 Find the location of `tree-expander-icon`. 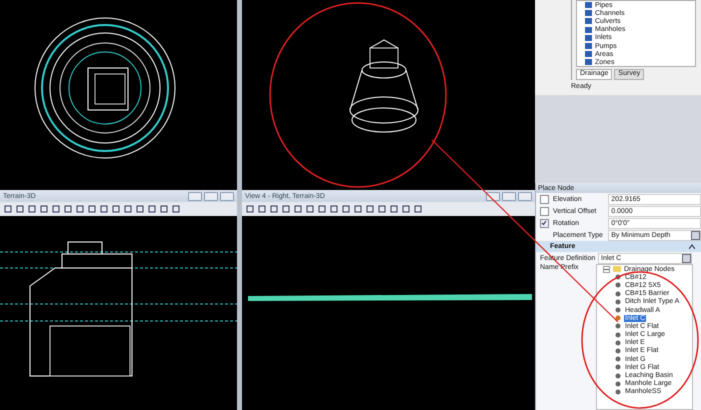

tree-expander-icon is located at coordinates (606, 269).